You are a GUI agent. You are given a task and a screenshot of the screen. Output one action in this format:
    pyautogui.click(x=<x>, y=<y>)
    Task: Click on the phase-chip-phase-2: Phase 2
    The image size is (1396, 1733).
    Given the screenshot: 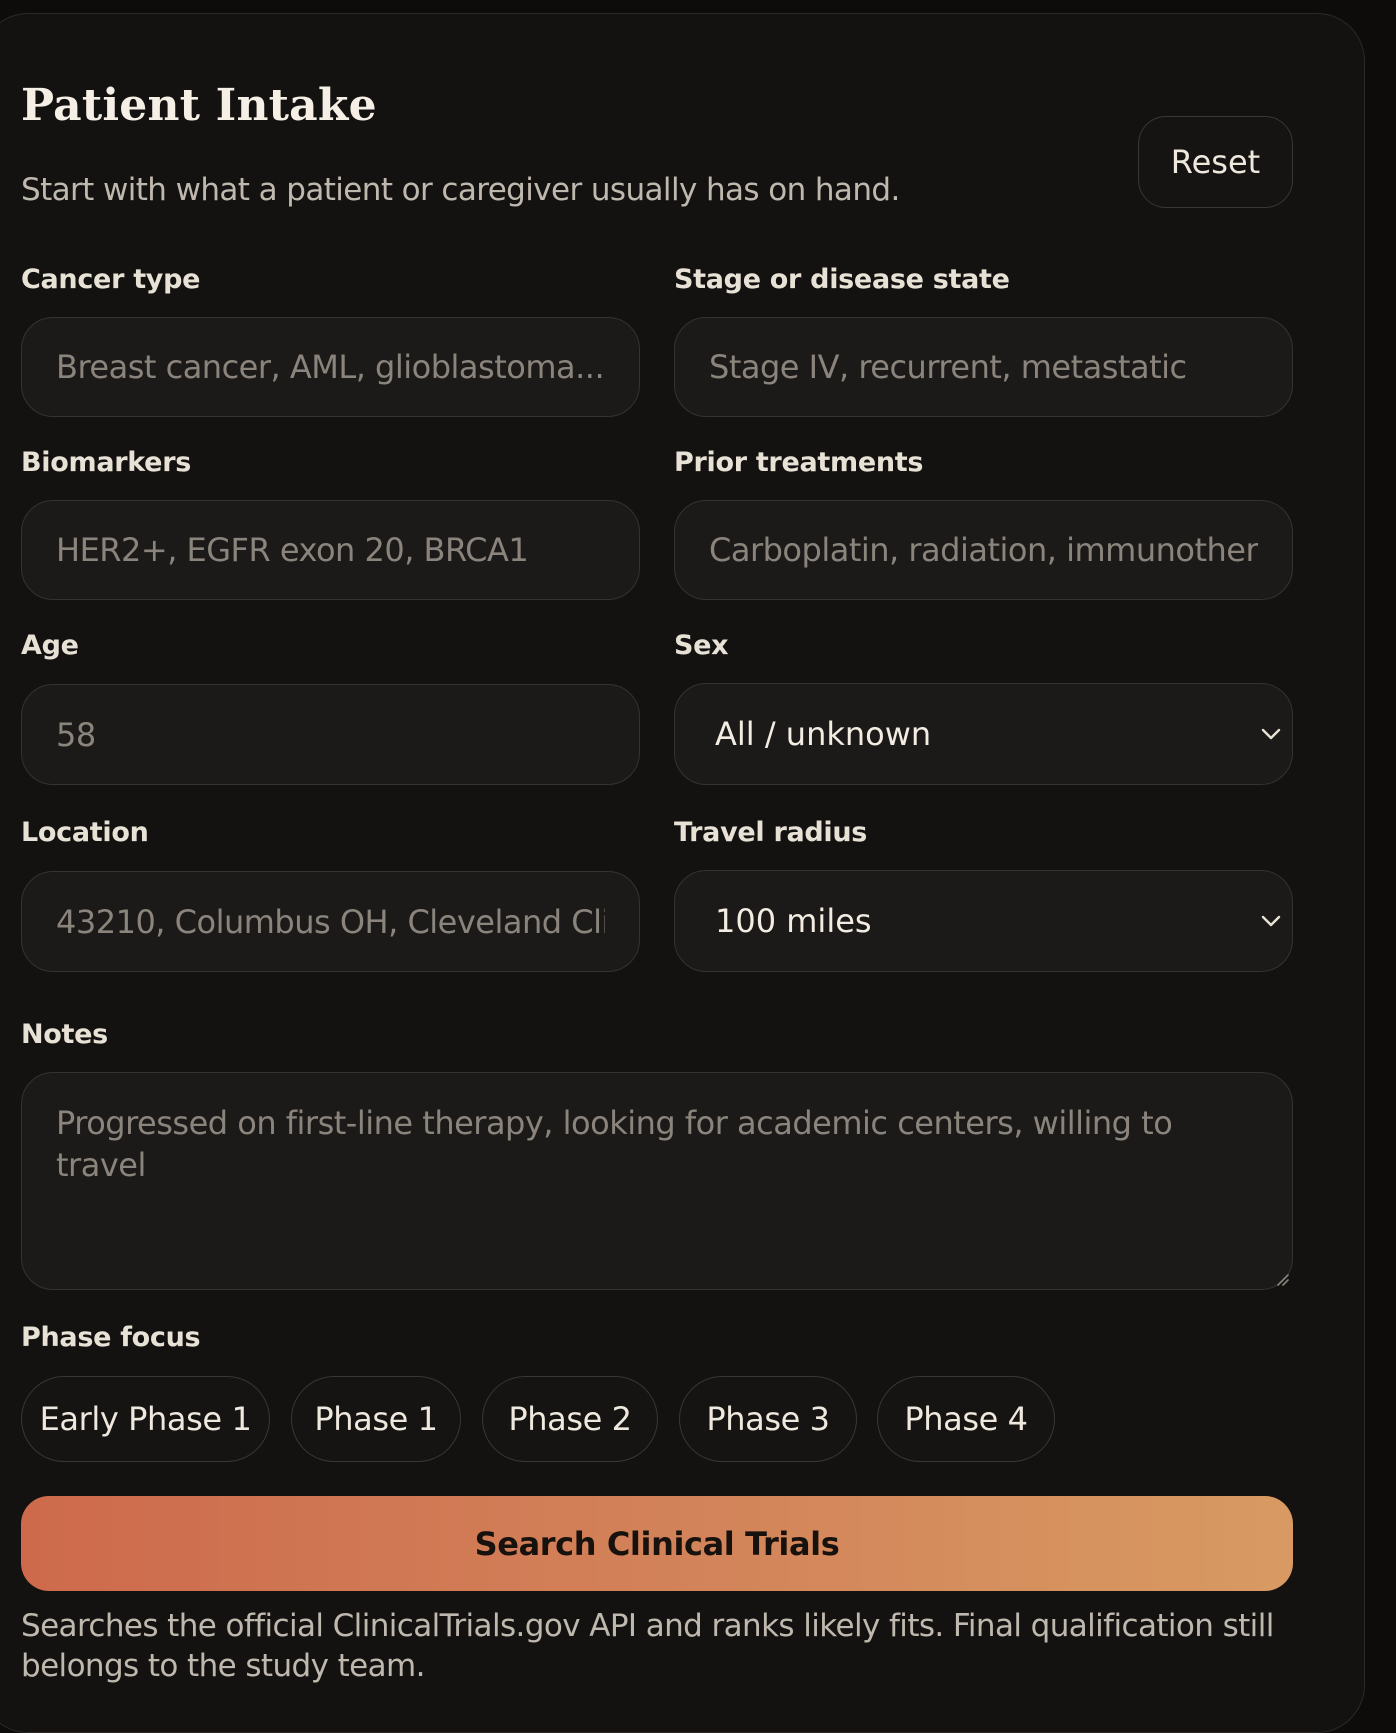 What is the action you would take?
    pyautogui.click(x=570, y=1419)
    